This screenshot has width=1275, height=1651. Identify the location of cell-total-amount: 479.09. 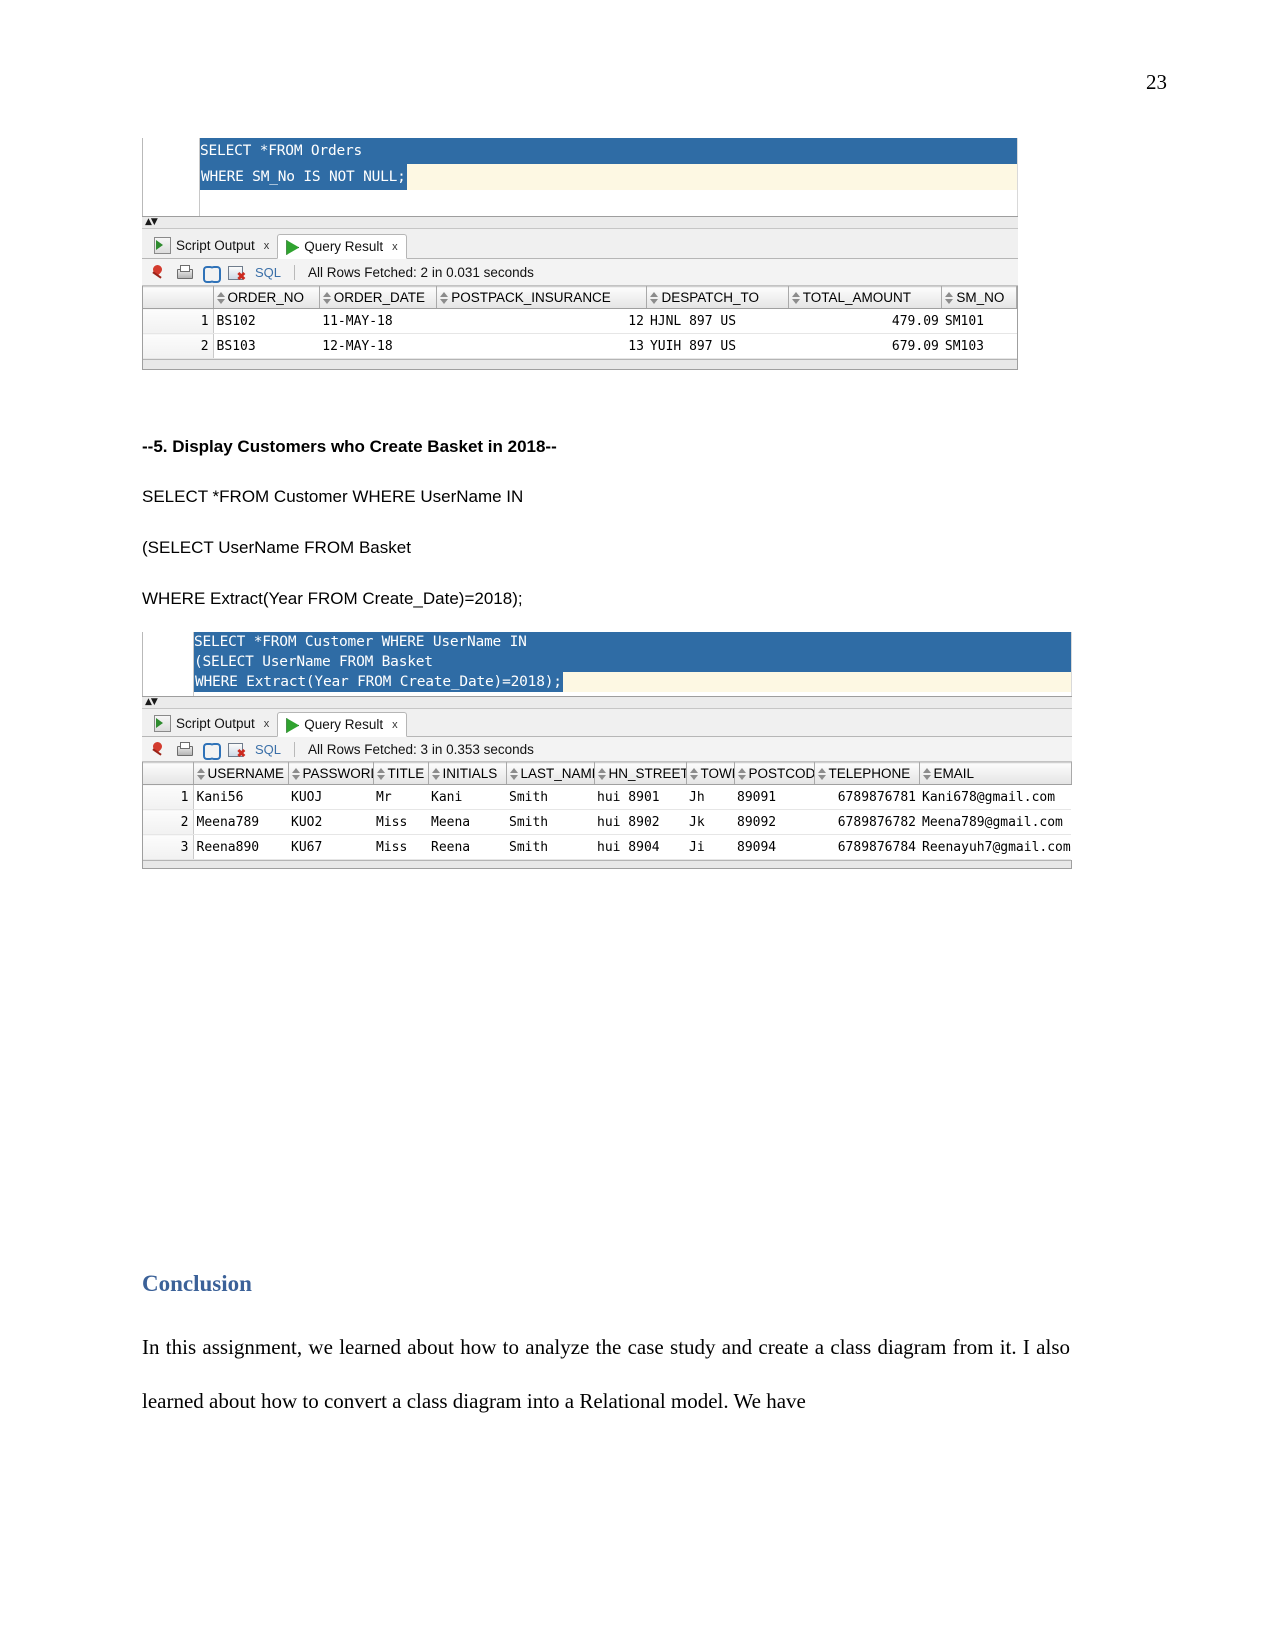
(865, 321).